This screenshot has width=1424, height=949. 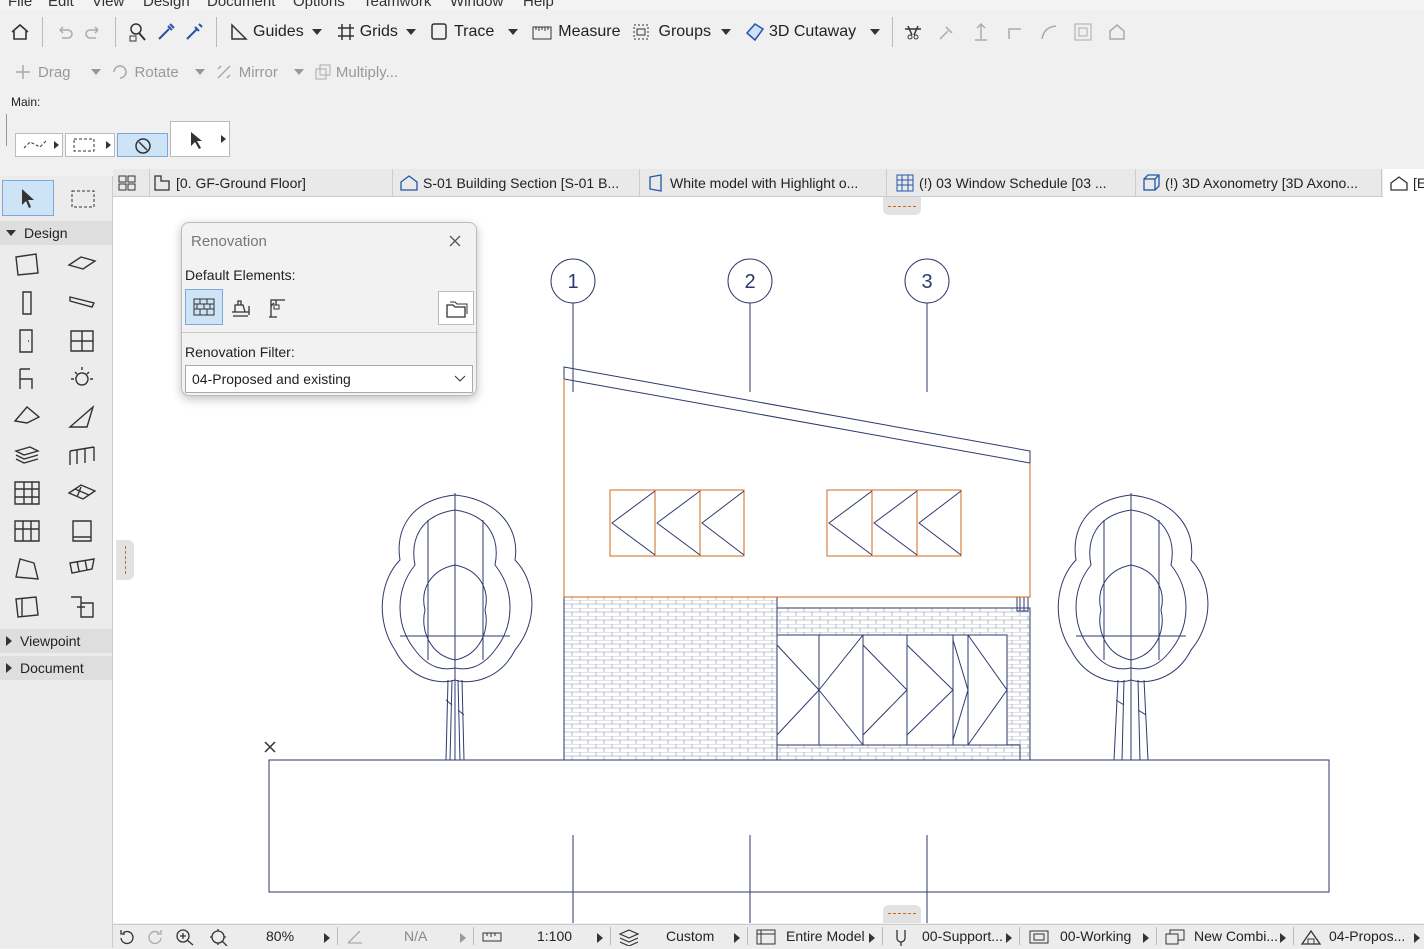 I want to click on undo-icon, so click(x=65, y=32).